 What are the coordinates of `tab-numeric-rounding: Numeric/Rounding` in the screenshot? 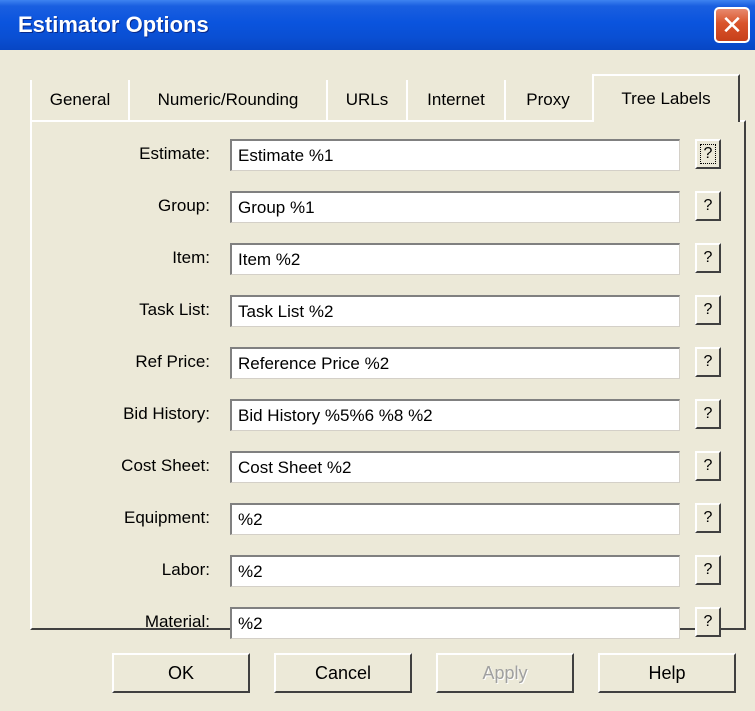 It's located at (227, 100).